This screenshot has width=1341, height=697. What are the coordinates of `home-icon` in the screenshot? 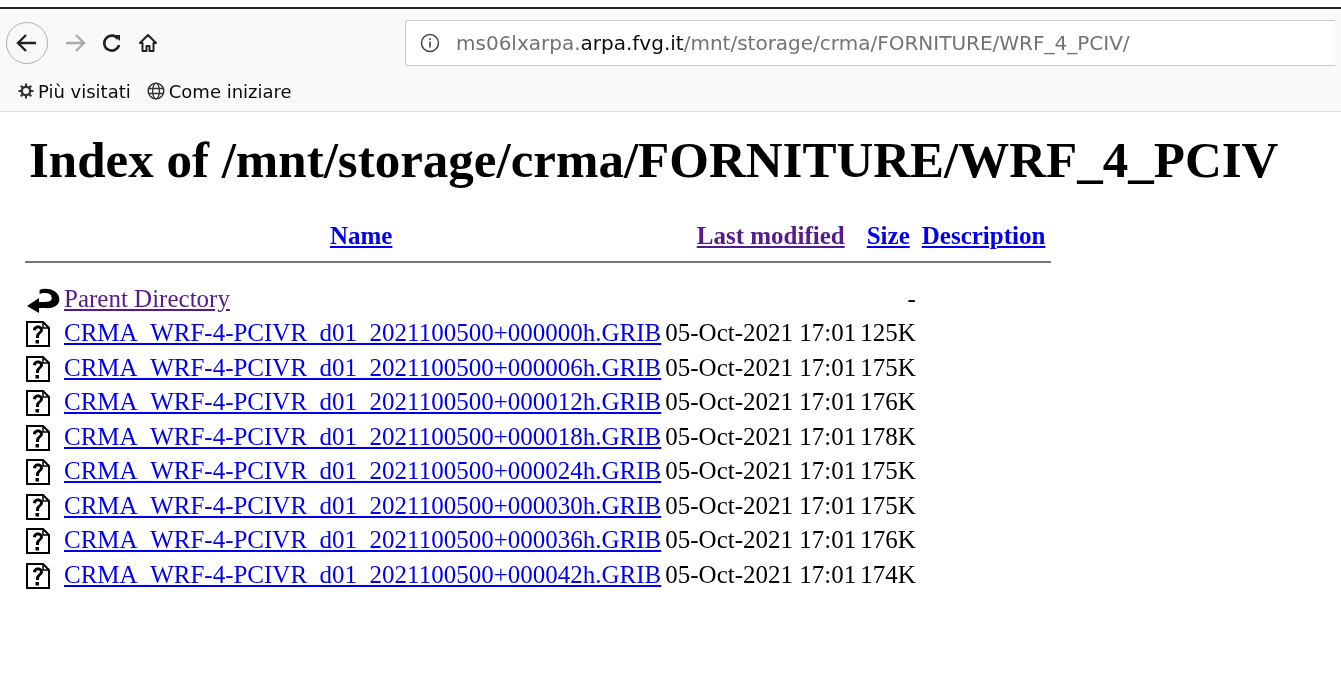 It's located at (148, 43).